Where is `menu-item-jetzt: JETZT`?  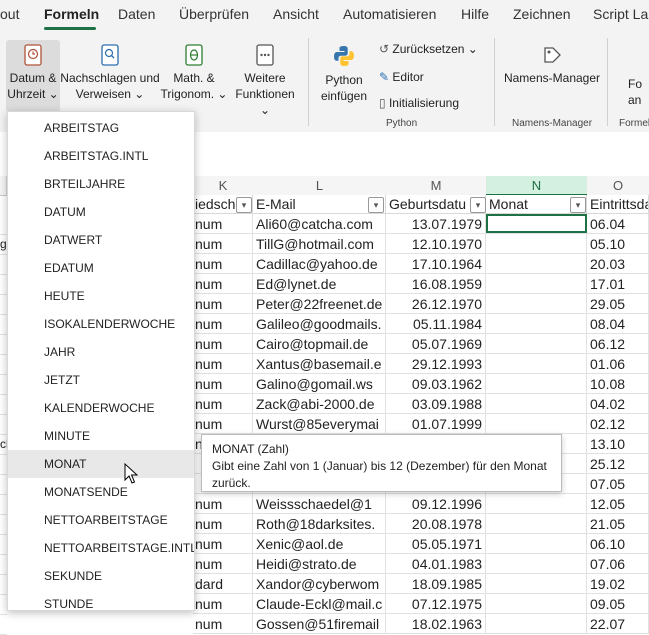
menu-item-jetzt: JETZT is located at coordinates (101, 380).